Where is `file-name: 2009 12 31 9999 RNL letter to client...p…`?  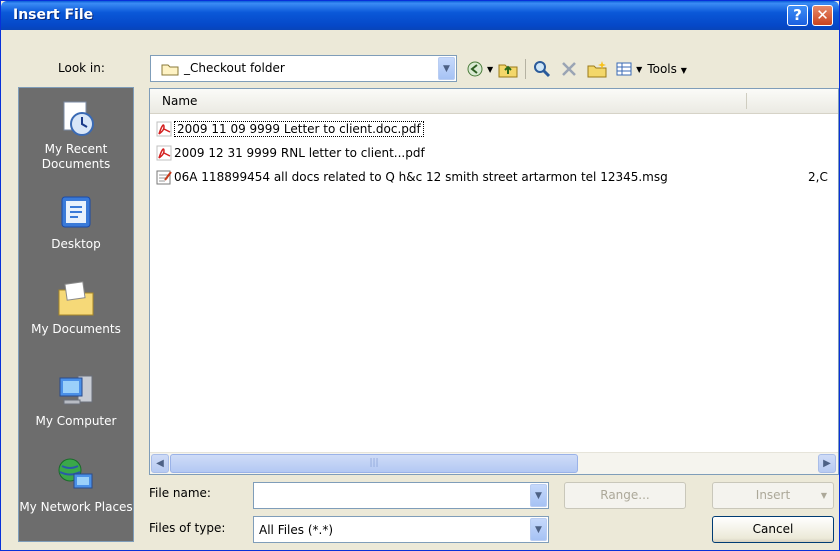 file-name: 2009 12 31 9999 RNL letter to client...p… is located at coordinates (299, 153).